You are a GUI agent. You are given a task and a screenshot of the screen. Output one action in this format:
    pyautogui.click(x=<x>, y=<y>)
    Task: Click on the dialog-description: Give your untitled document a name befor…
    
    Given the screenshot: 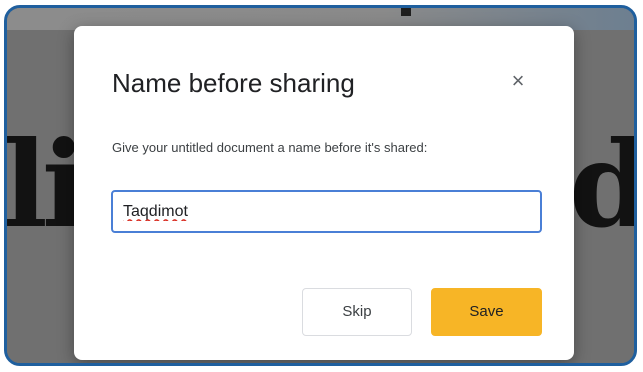 What is the action you would take?
    pyautogui.click(x=270, y=147)
    